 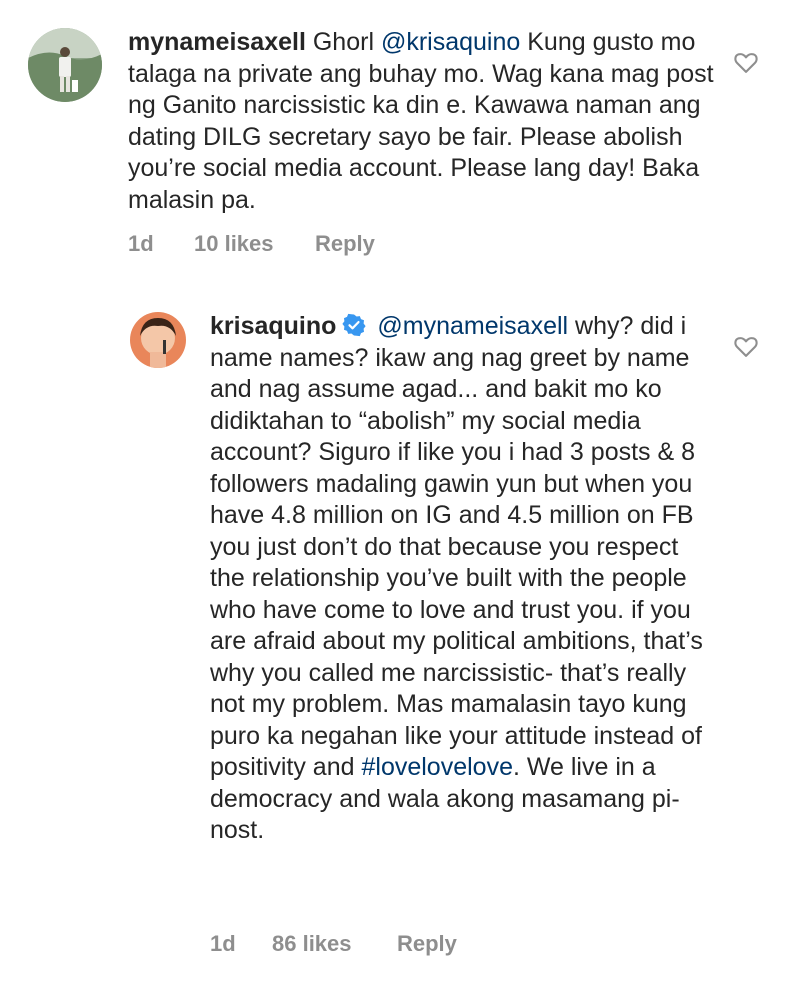 What do you see at coordinates (217, 42) in the screenshot?
I see `comment-username: mynameisaxell` at bounding box center [217, 42].